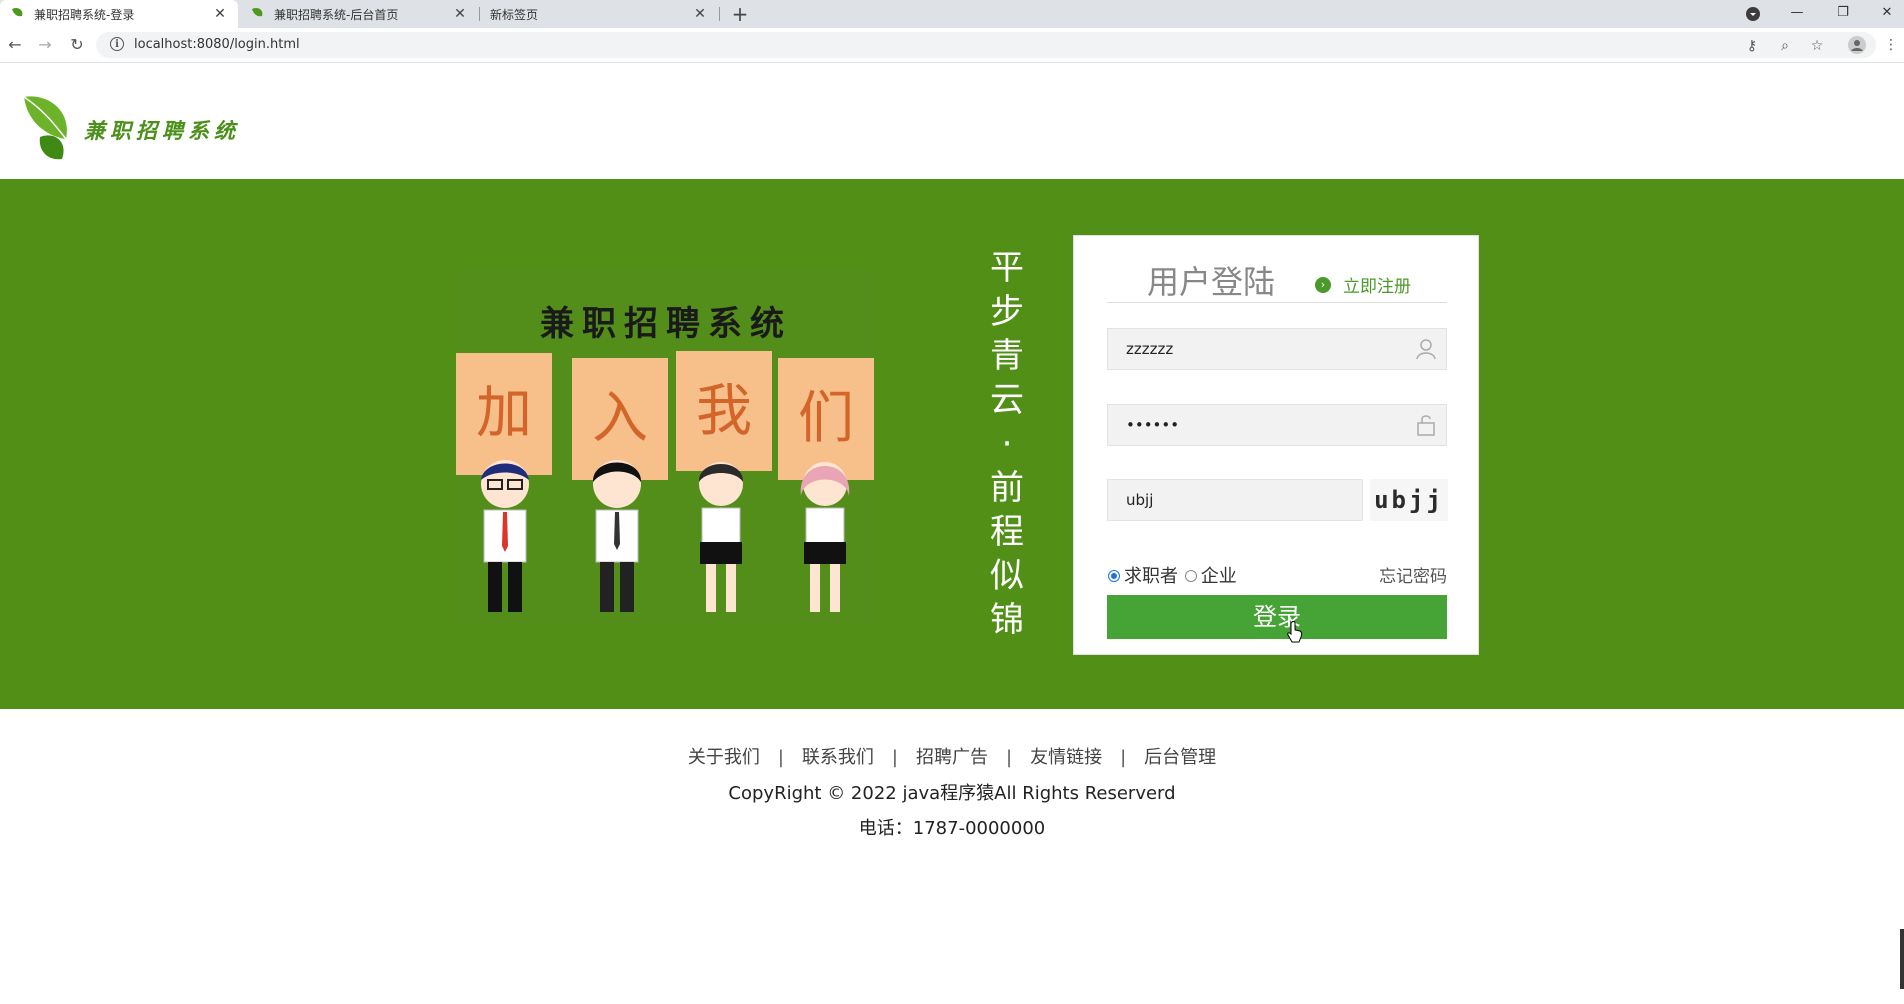 The height and width of the screenshot is (1004, 1904). What do you see at coordinates (162, 130) in the screenshot?
I see `logo-text: 兼职招聘系统` at bounding box center [162, 130].